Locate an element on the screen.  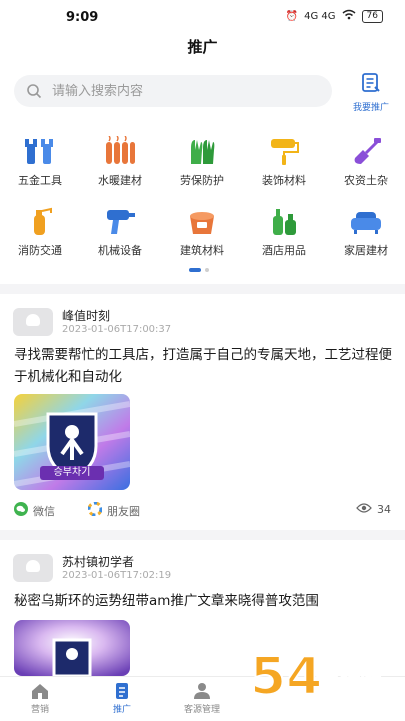
indicator-dot is located at coordinates (207, 270).